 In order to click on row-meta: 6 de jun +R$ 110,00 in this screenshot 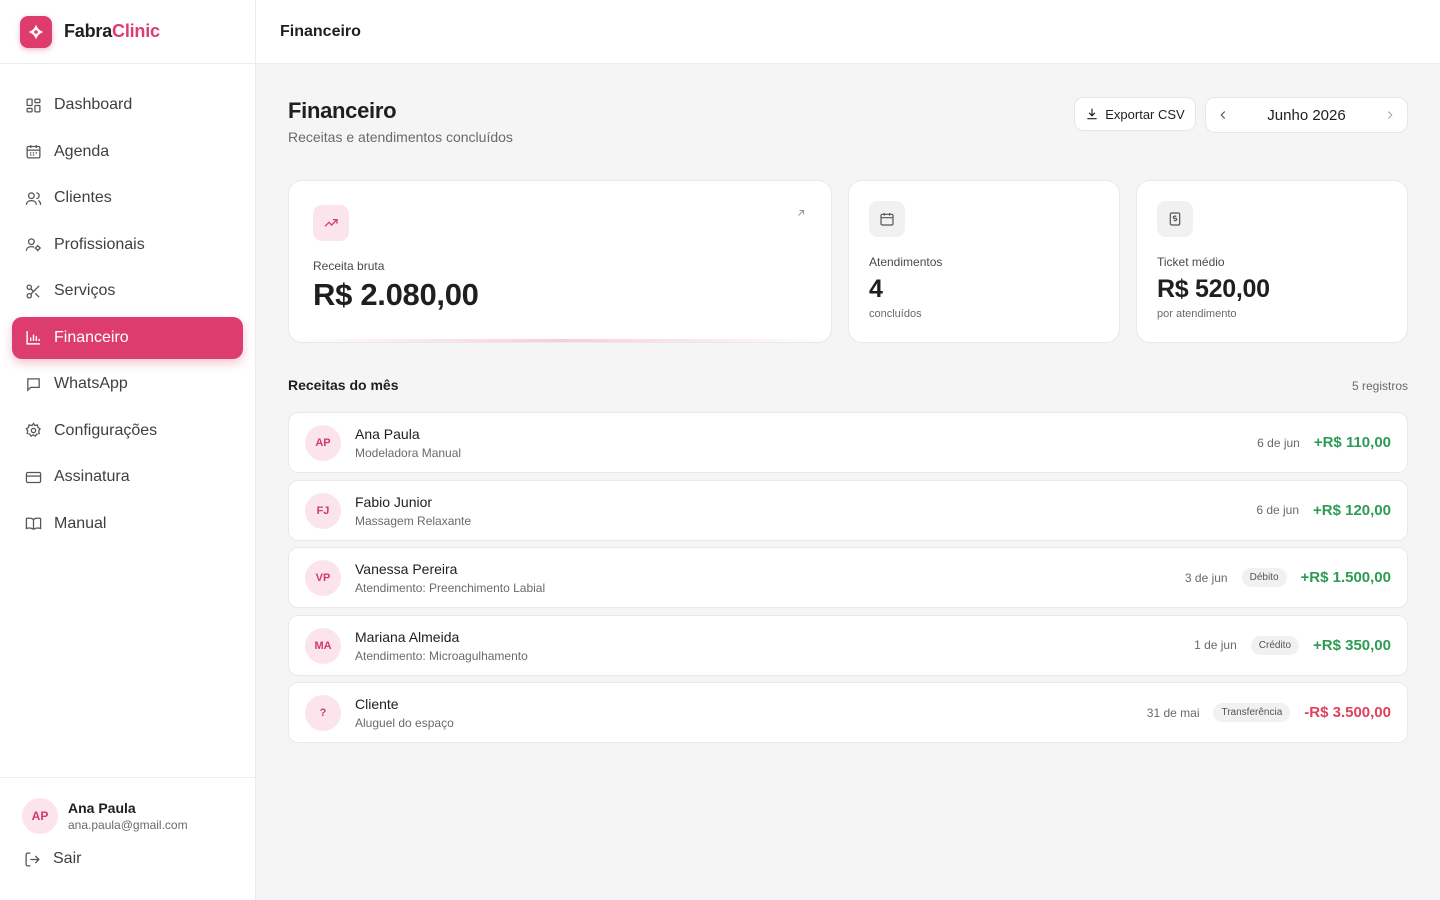, I will do `click(1324, 442)`.